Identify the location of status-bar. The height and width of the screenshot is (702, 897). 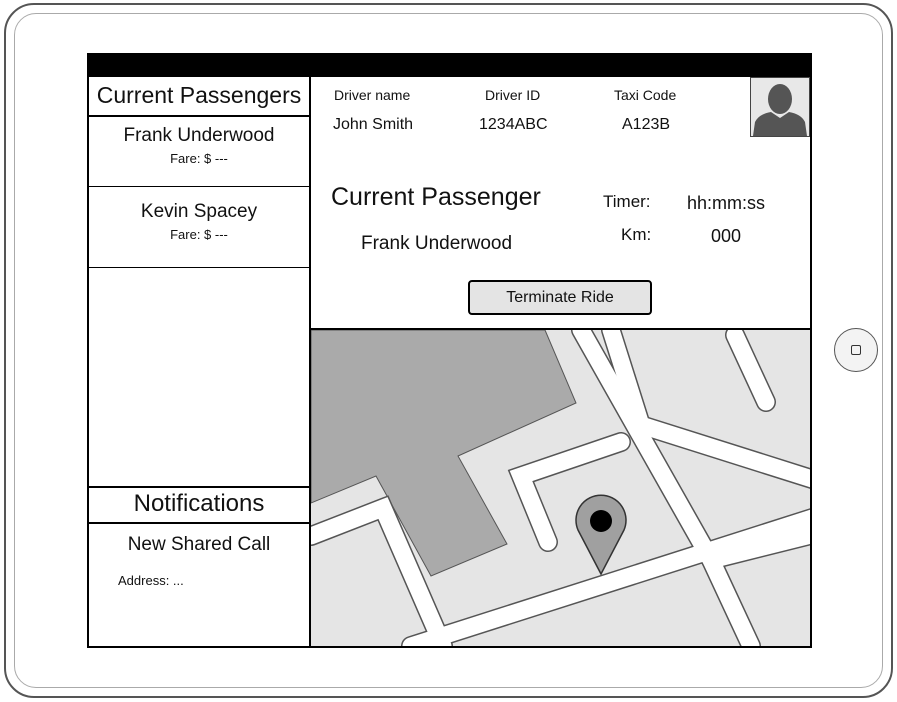
(449, 66).